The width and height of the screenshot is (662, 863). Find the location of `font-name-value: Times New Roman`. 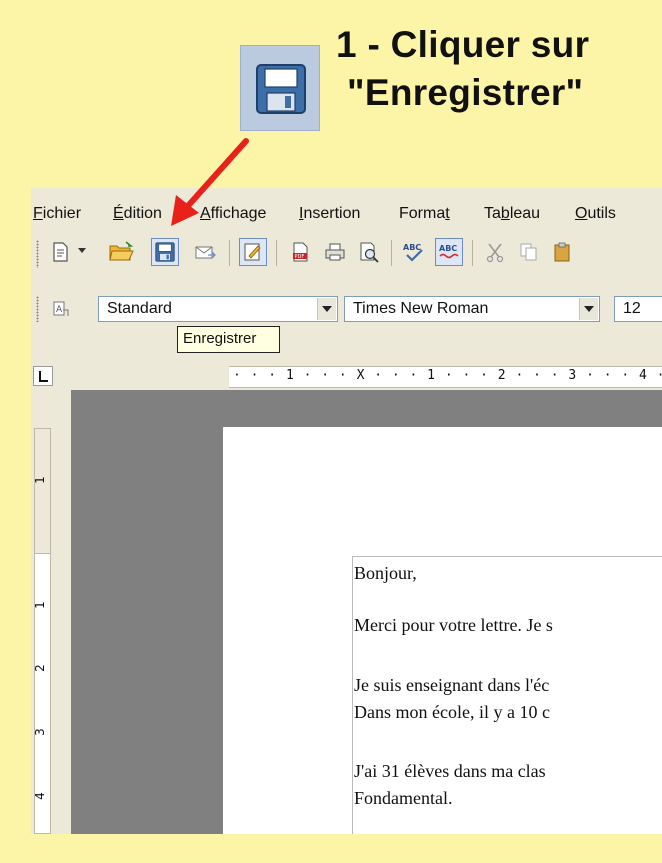

font-name-value: Times New Roman is located at coordinates (421, 308).